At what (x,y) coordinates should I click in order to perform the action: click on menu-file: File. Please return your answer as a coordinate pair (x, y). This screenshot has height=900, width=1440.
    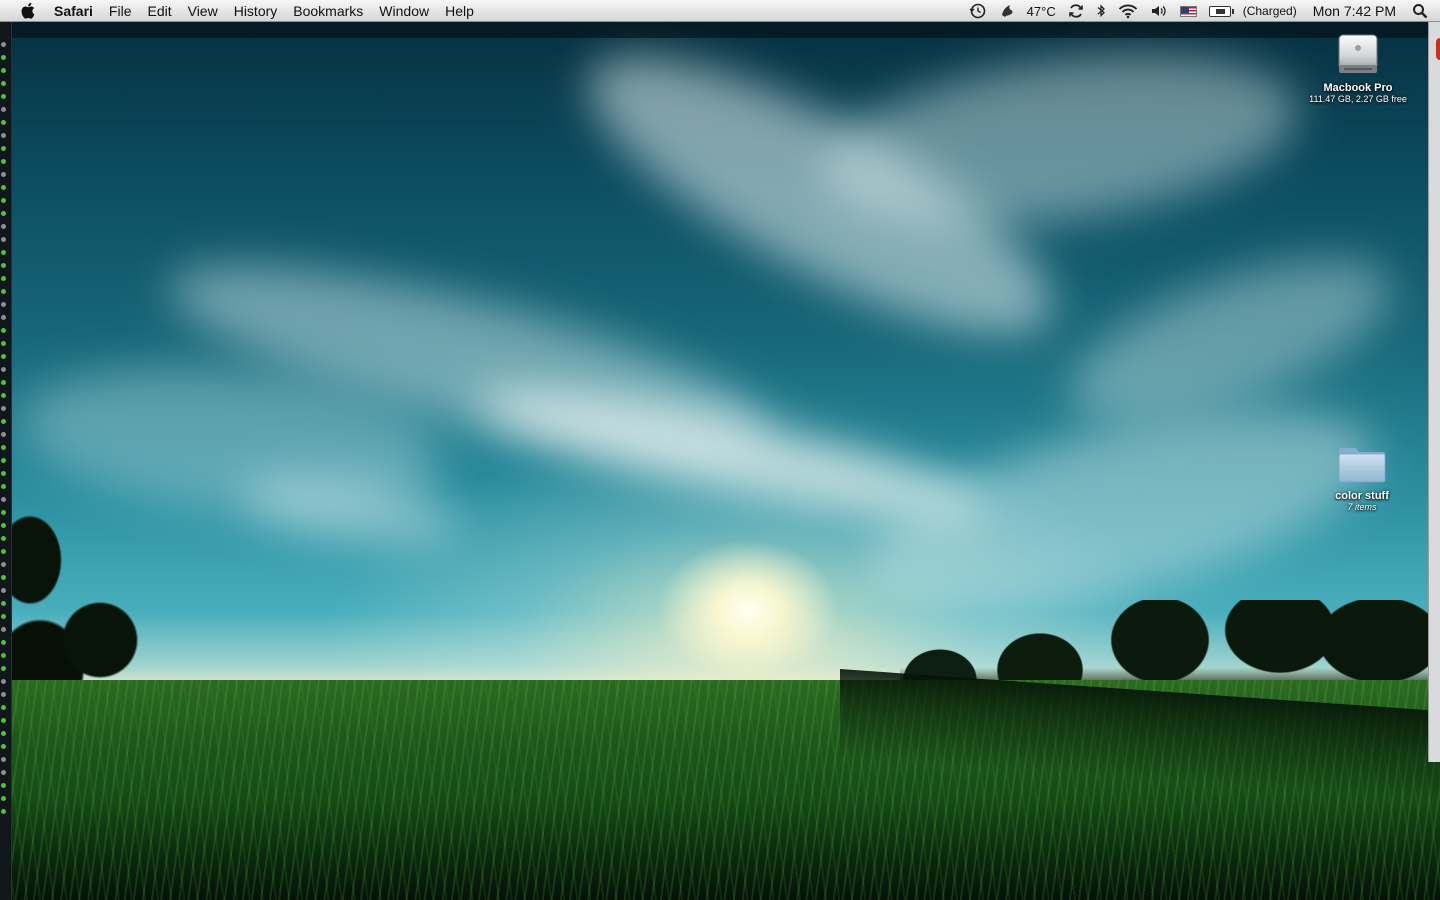
    Looking at the image, I should click on (120, 11).